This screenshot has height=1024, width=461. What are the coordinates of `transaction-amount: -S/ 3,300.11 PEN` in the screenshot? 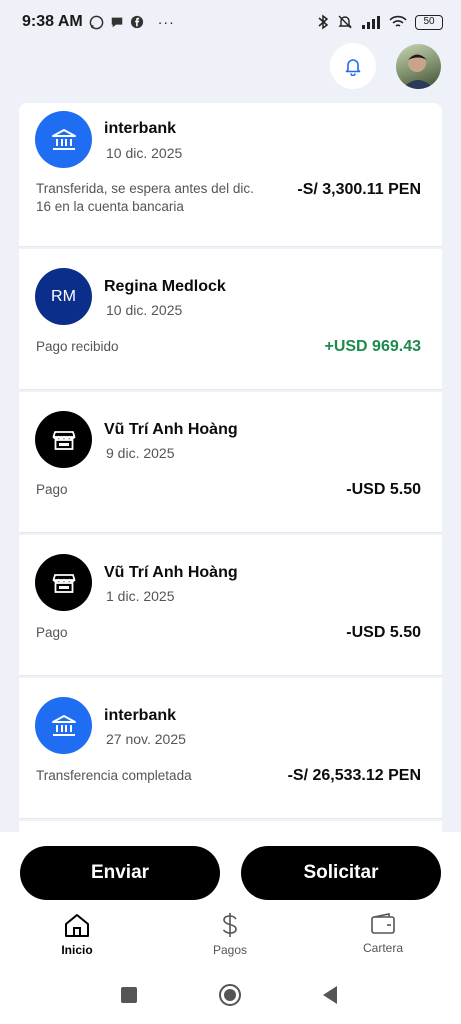 It's located at (359, 189).